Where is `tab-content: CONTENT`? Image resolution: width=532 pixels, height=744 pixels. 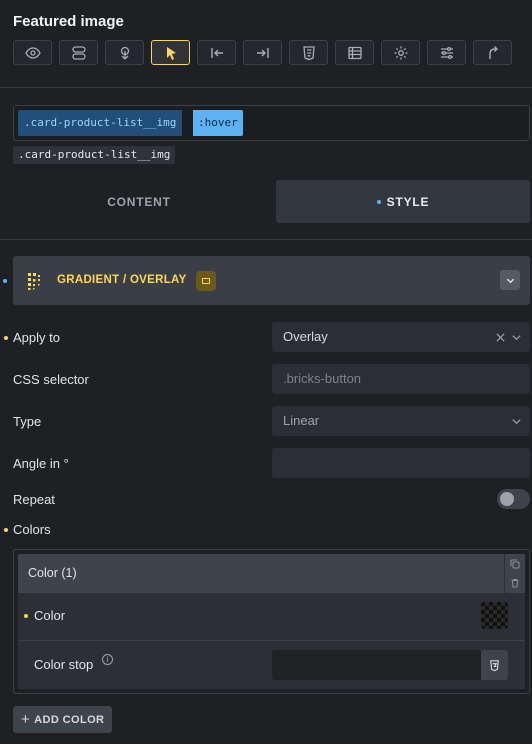 tab-content: CONTENT is located at coordinates (139, 201).